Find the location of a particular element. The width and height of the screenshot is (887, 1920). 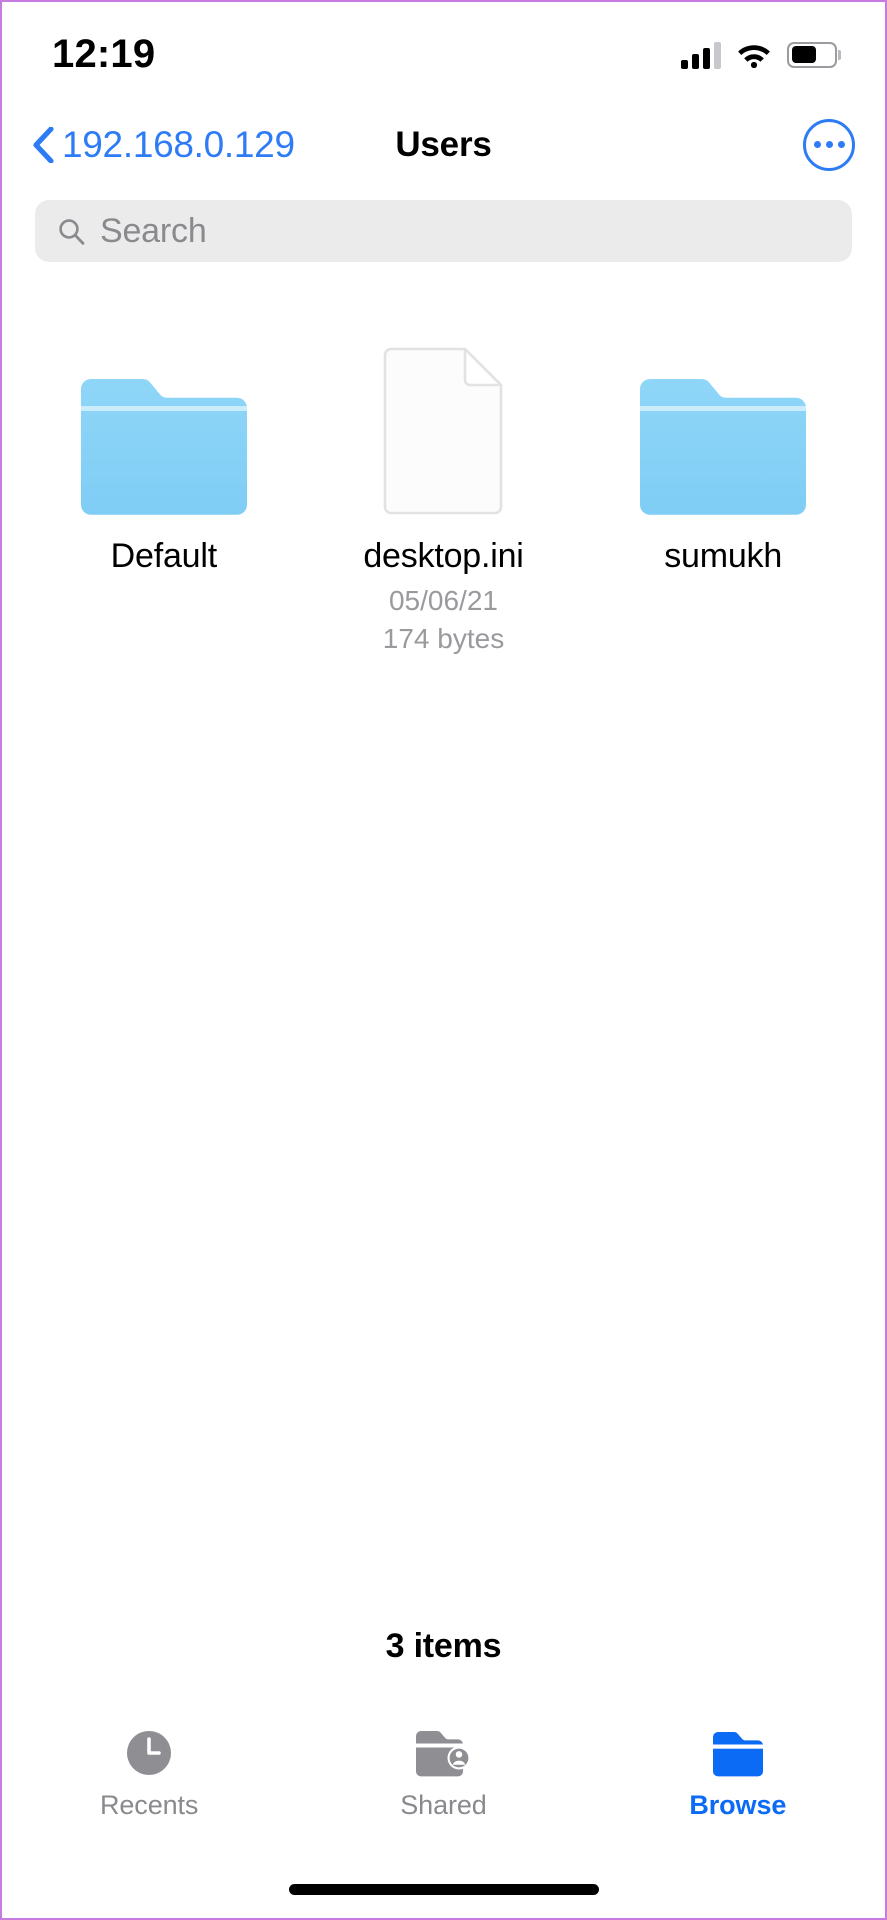

back-button: 192.168.0.129 is located at coordinates (163, 145).